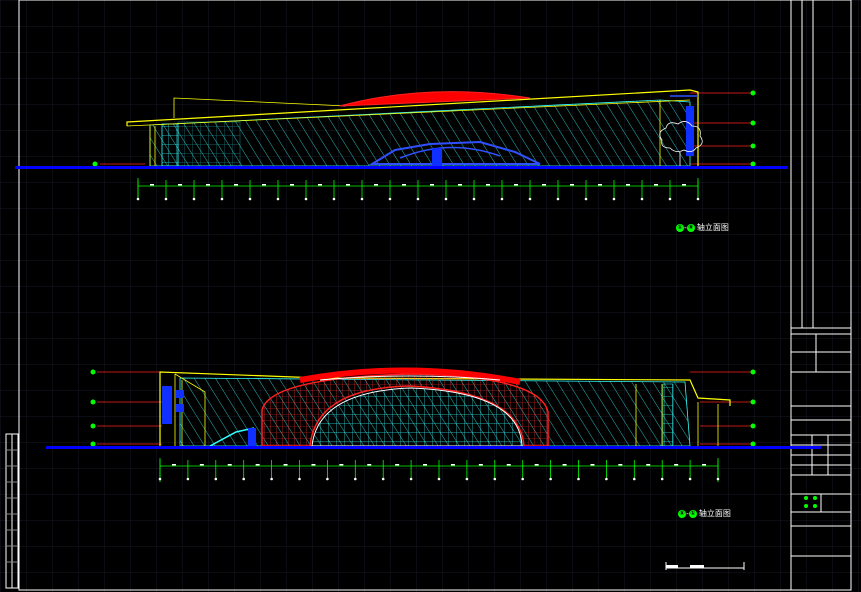 This screenshot has height=592, width=861. I want to click on axis-marker-start: ①, so click(680, 227).